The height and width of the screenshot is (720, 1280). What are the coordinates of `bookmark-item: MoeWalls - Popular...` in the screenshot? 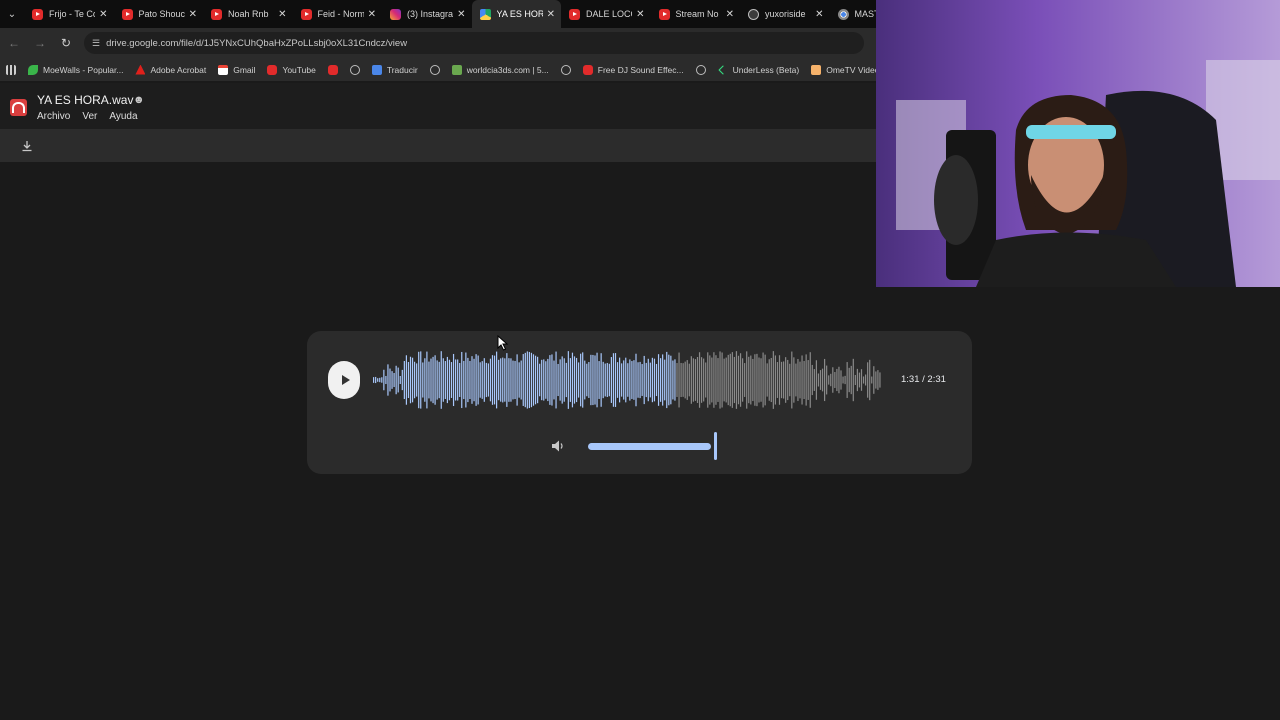 It's located at (75, 69).